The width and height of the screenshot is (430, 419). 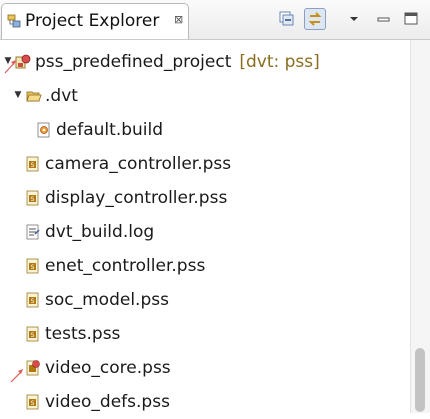 I want to click on tree-item-dvt-build-log: dvt_build.log, so click(x=205, y=232).